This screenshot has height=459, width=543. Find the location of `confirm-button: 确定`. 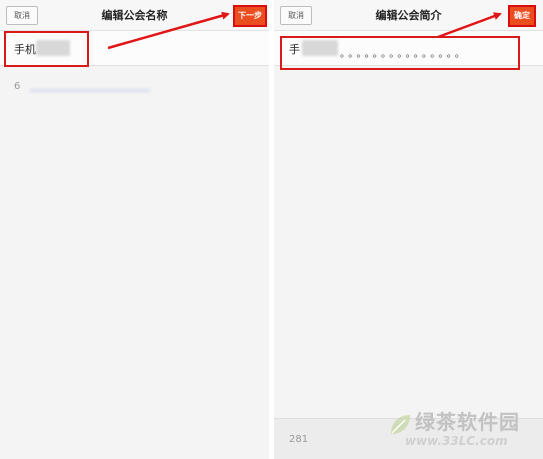

confirm-button: 确定 is located at coordinates (522, 16).